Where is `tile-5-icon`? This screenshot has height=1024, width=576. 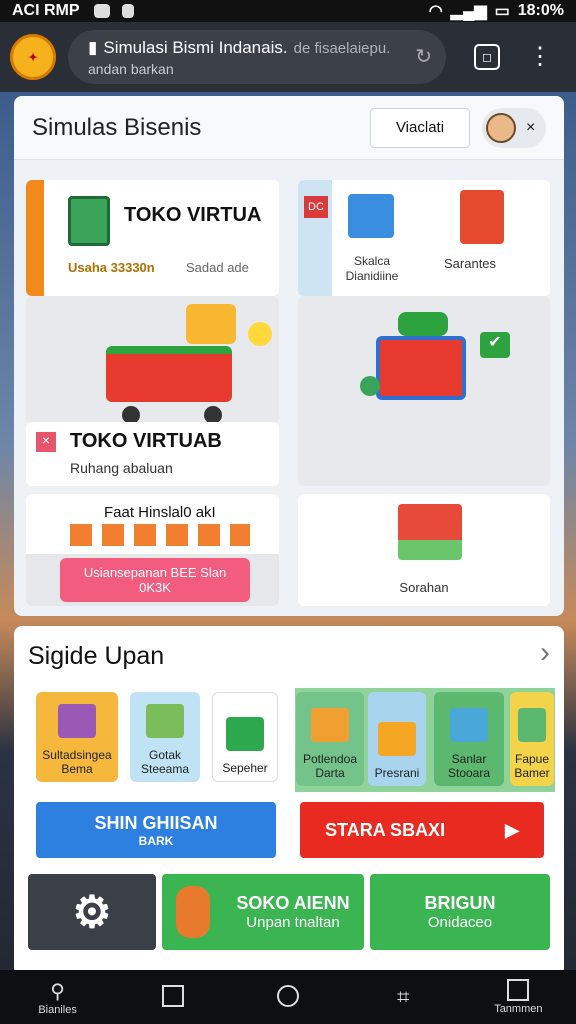 tile-5-icon is located at coordinates (469, 725).